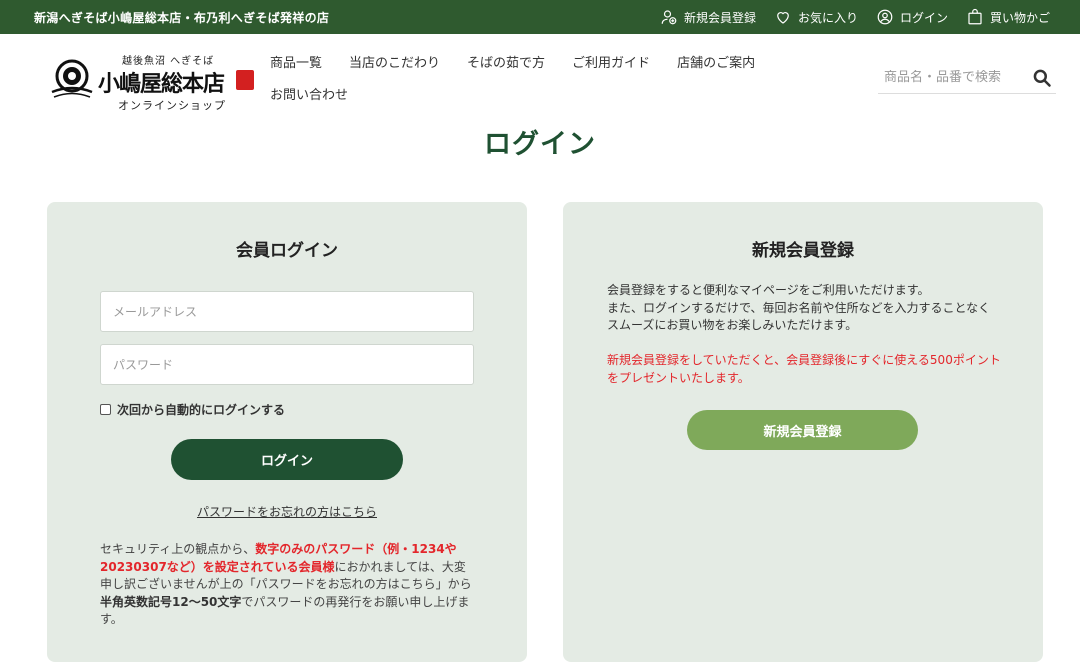  Describe the element at coordinates (287, 251) in the screenshot. I see `member-login-heading: 会員ログイン` at that location.